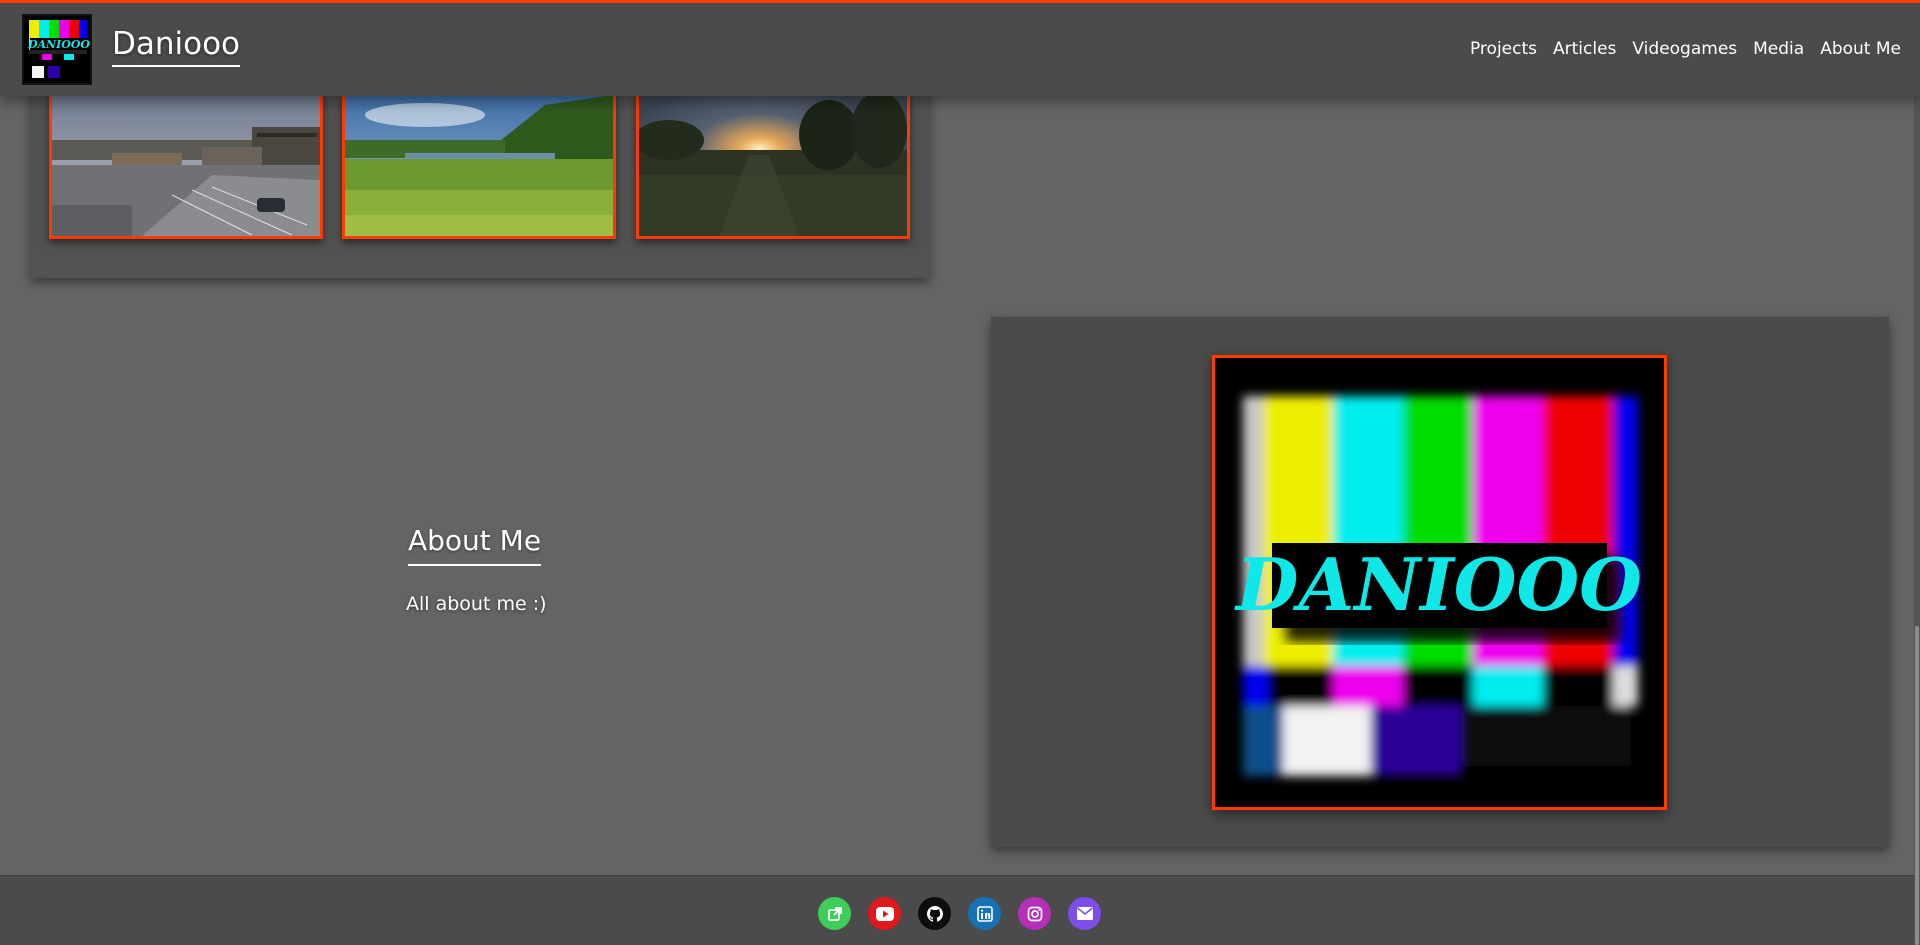 This screenshot has height=945, width=1920. I want to click on logo-wordmark: DANIOOO, so click(1438, 584).